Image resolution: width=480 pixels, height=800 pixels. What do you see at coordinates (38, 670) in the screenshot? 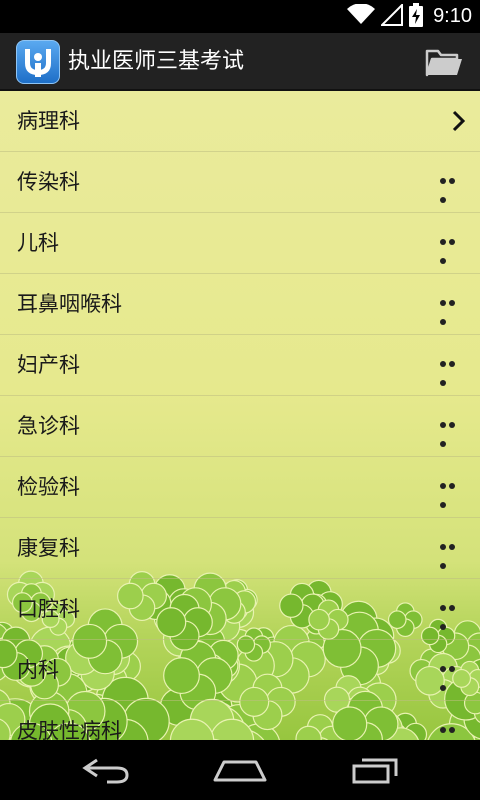
I see `list-item-label: 内科` at bounding box center [38, 670].